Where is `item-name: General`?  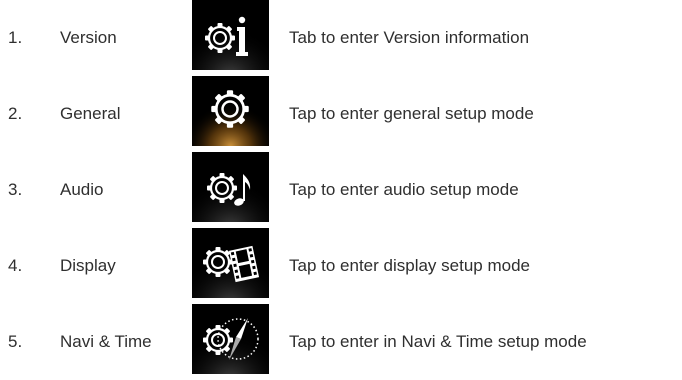 item-name: General is located at coordinates (90, 113).